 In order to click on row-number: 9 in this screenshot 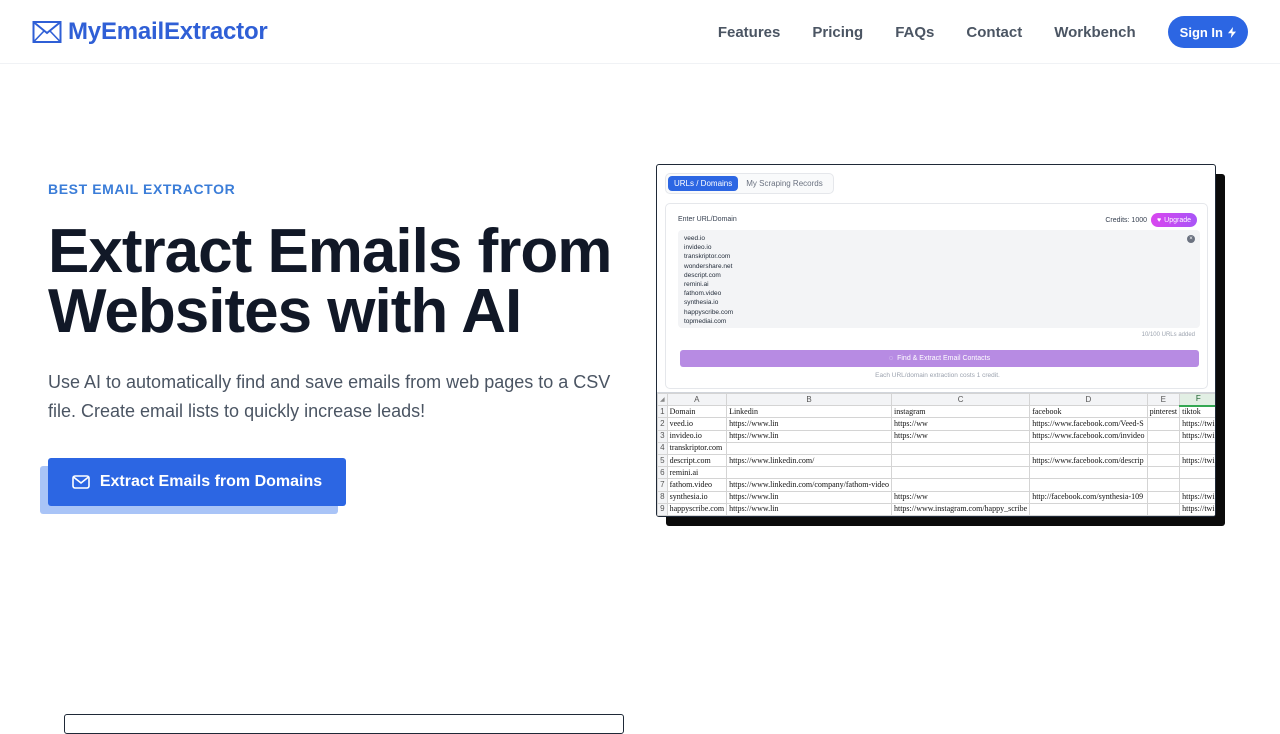, I will do `click(662, 509)`.